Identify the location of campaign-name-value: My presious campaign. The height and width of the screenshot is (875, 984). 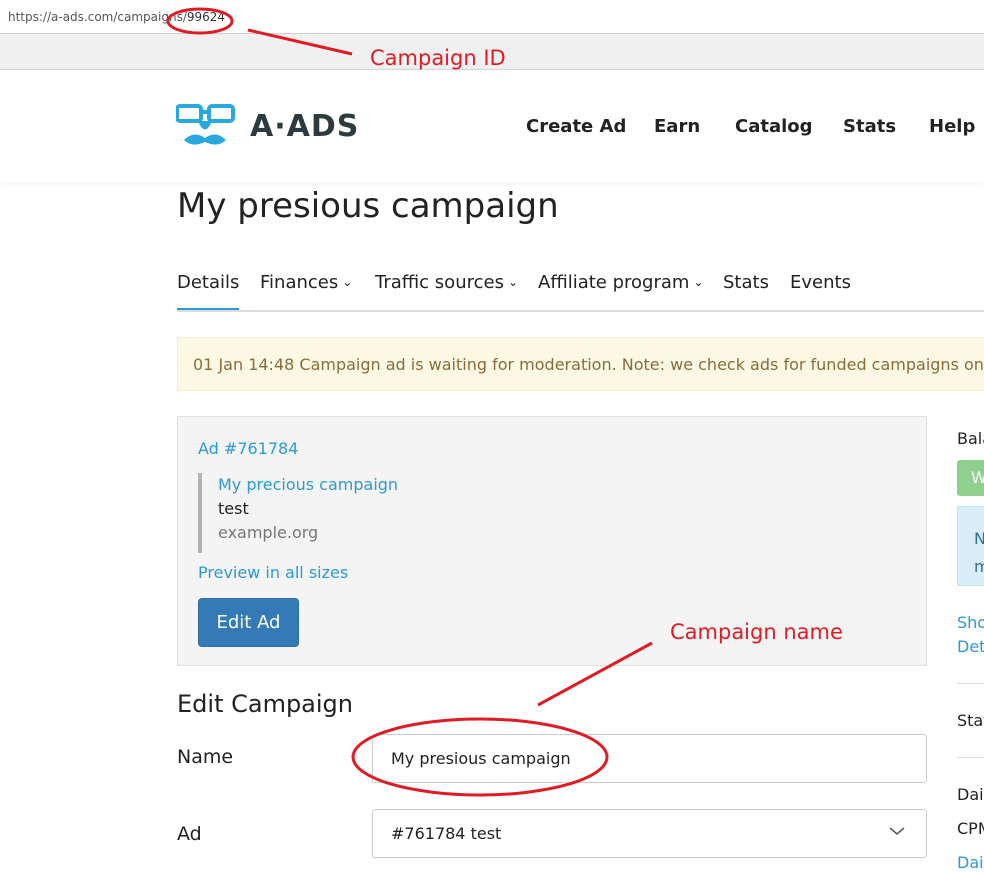
(481, 758).